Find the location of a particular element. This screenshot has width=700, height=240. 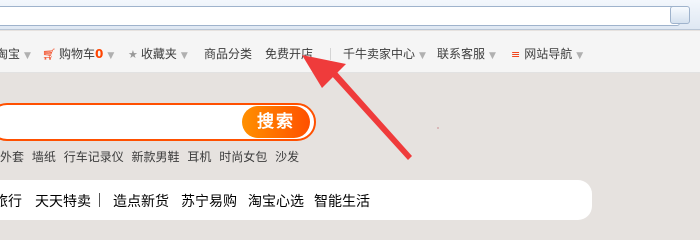

nav-categories-label: 商品分类 is located at coordinates (228, 54).